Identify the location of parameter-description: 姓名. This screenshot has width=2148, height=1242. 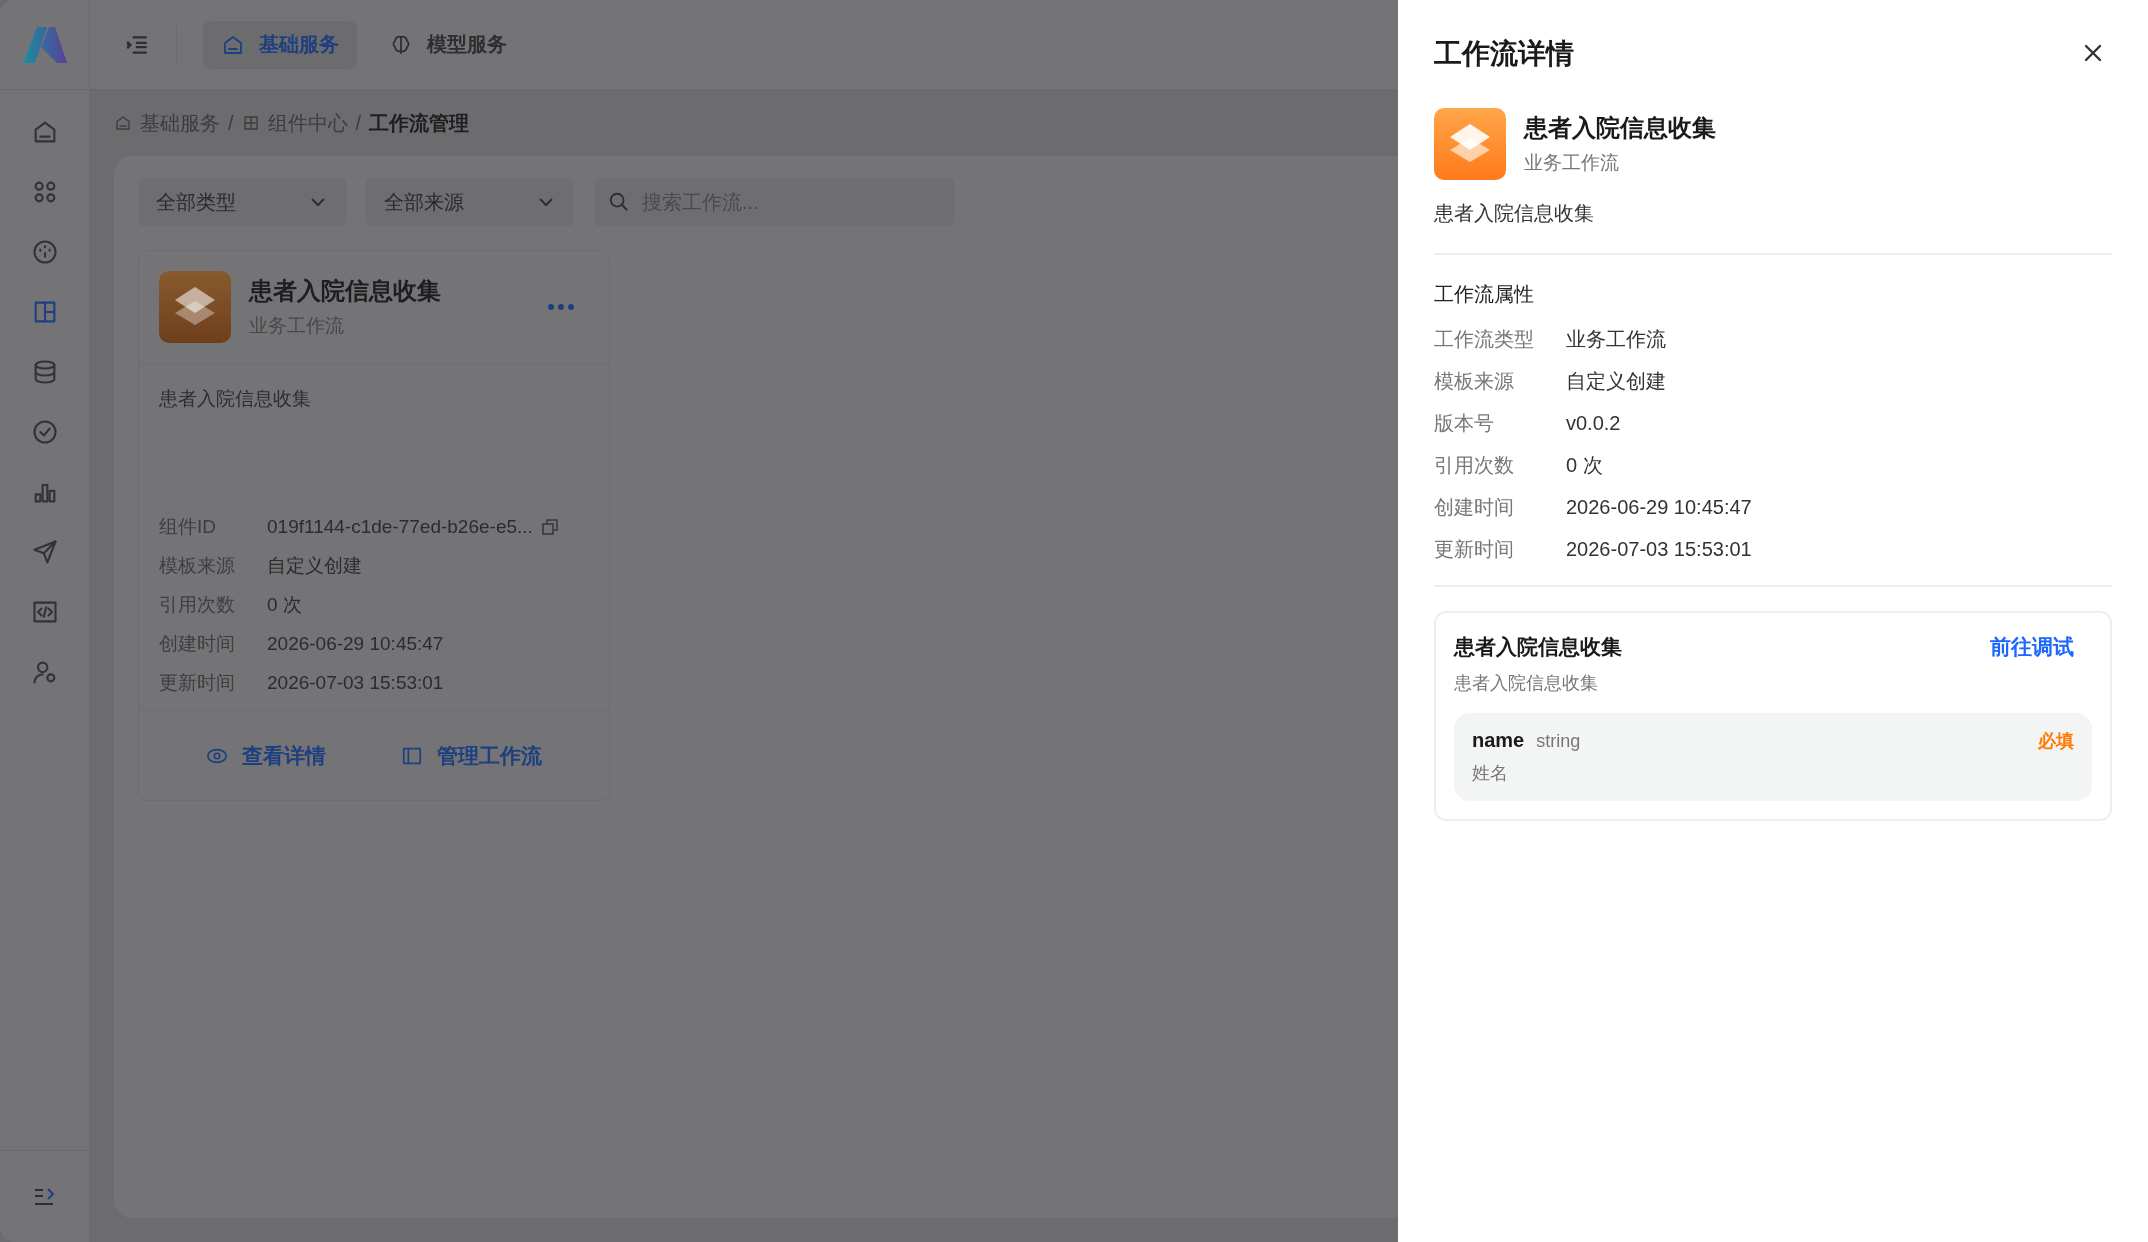
(1490, 773).